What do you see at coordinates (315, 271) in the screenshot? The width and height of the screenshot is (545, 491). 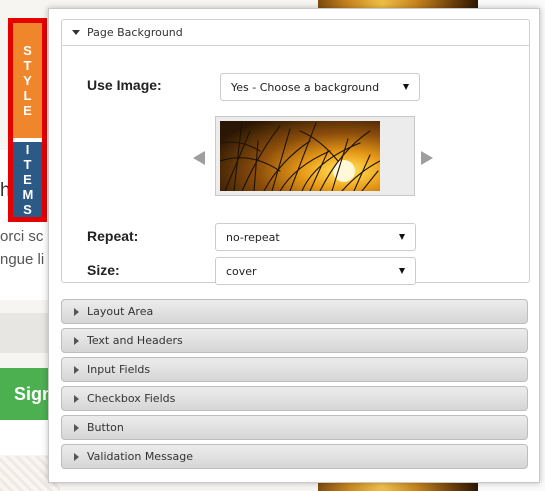 I see `size-select: cover` at bounding box center [315, 271].